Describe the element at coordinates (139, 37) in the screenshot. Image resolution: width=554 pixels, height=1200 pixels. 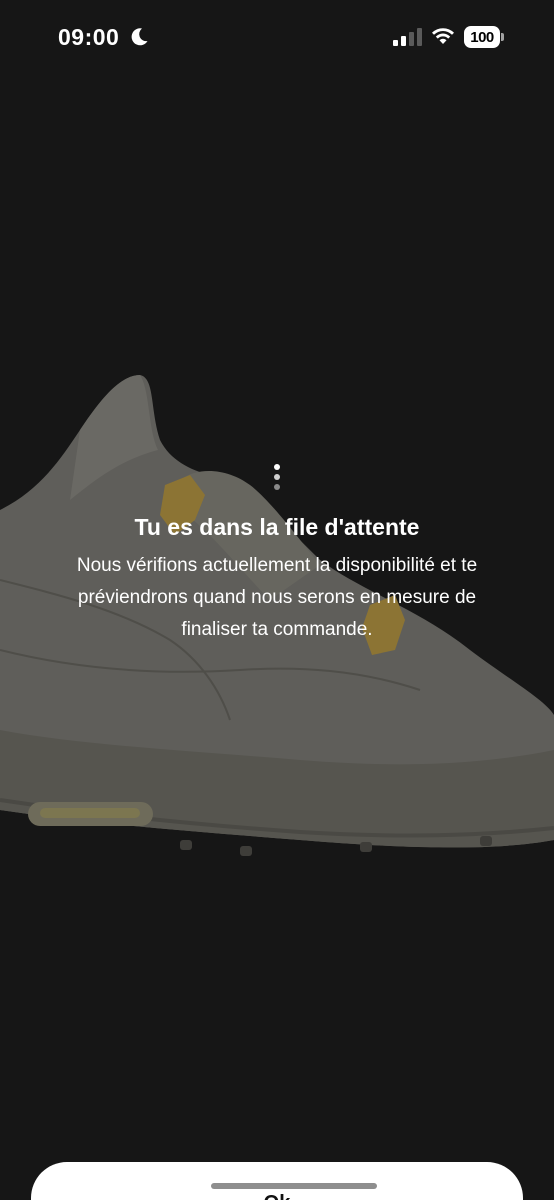
I see `moon-icon` at that location.